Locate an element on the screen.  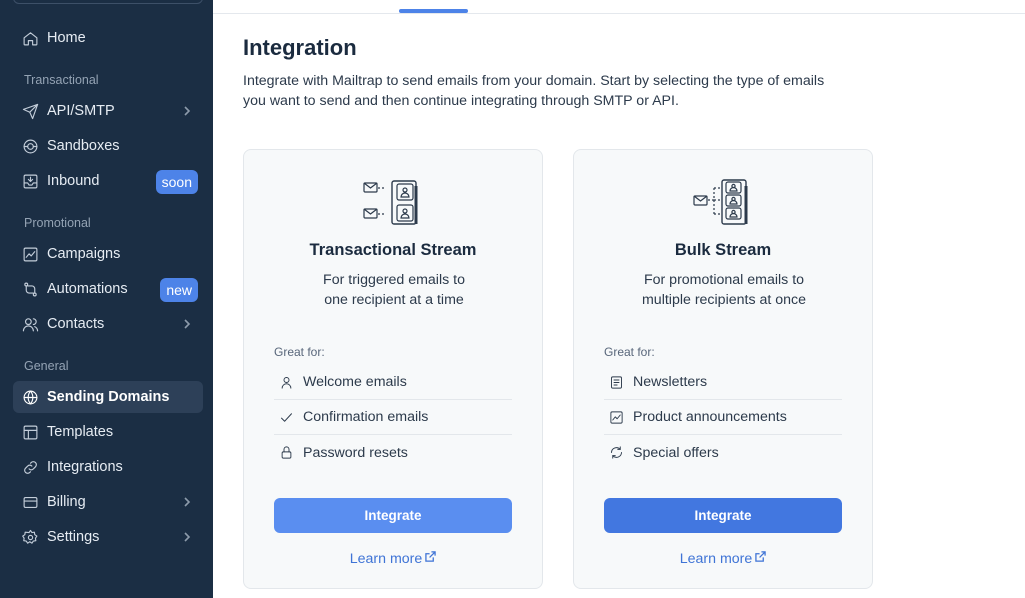
sidebar-item-label: Automations is located at coordinates (87, 289).